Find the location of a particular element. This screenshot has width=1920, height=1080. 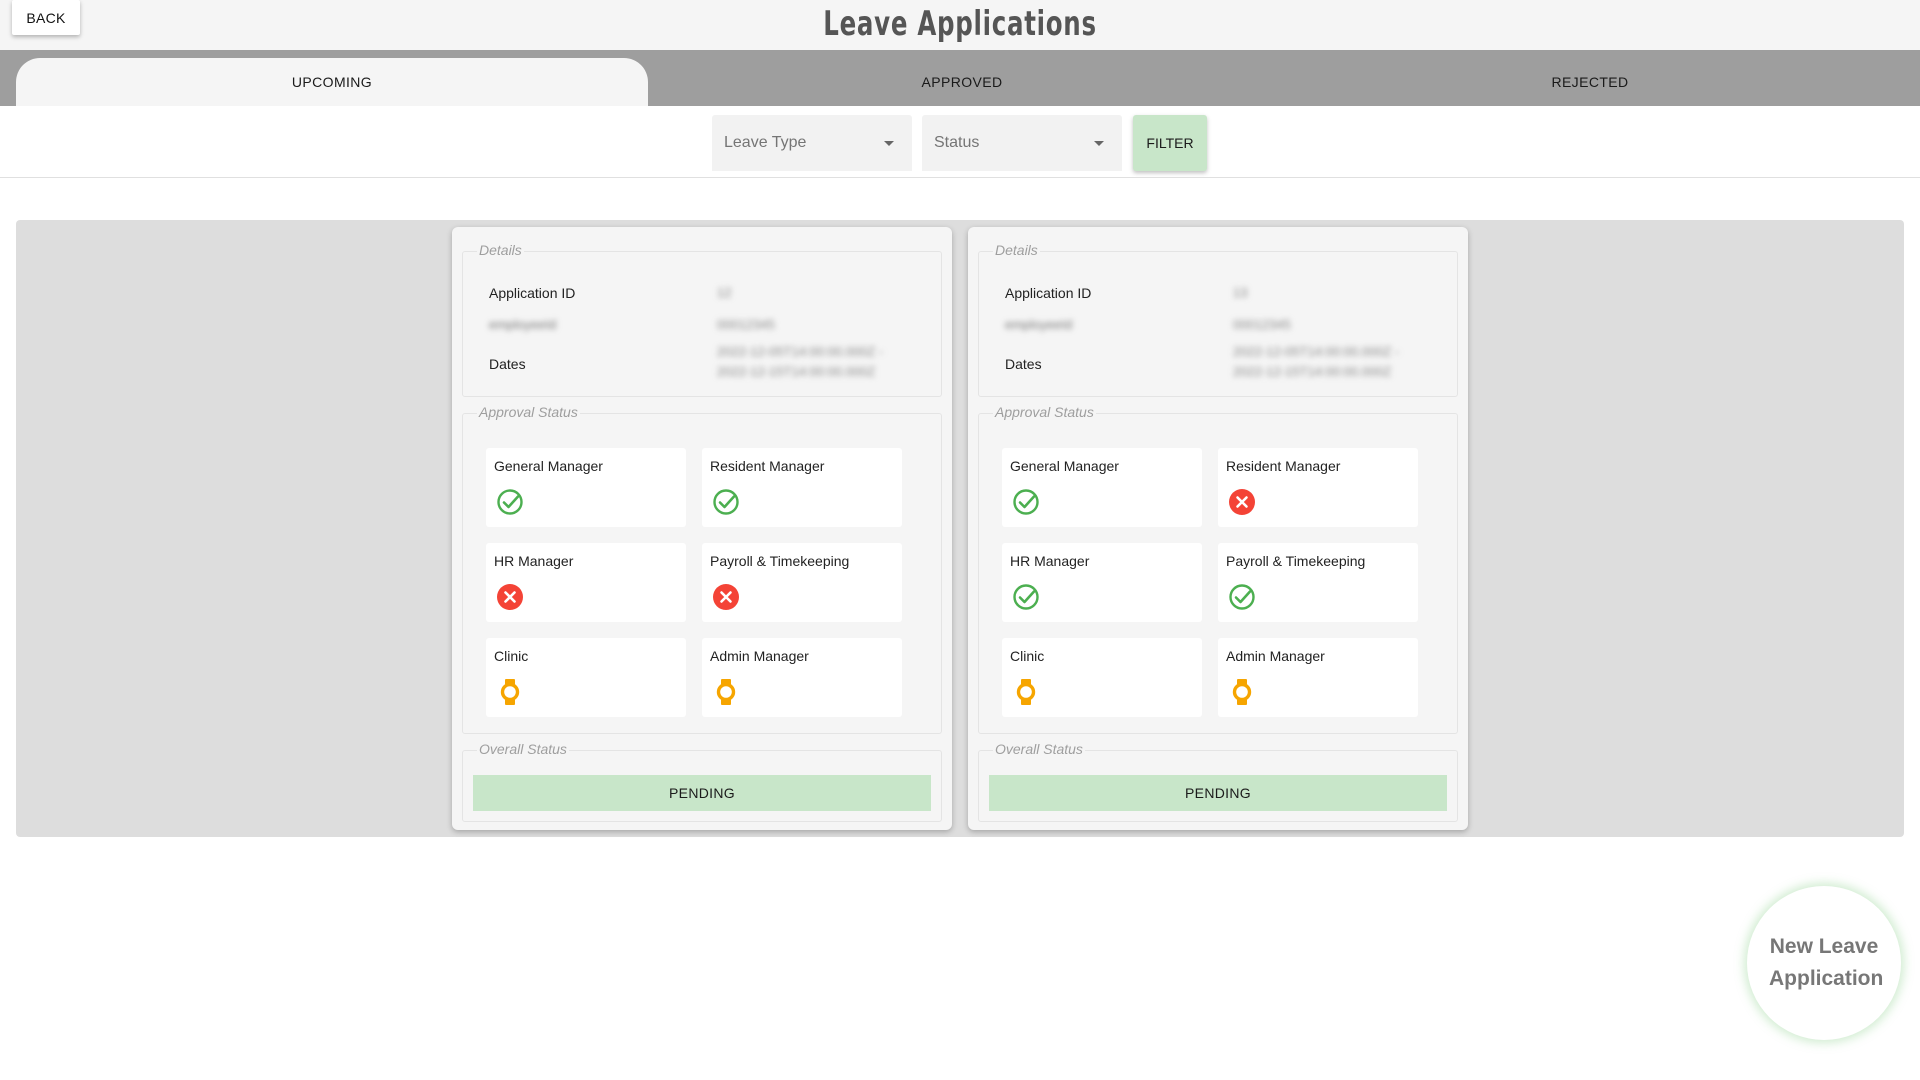

leave-type-placeholder: Leave Type is located at coordinates (765, 142).